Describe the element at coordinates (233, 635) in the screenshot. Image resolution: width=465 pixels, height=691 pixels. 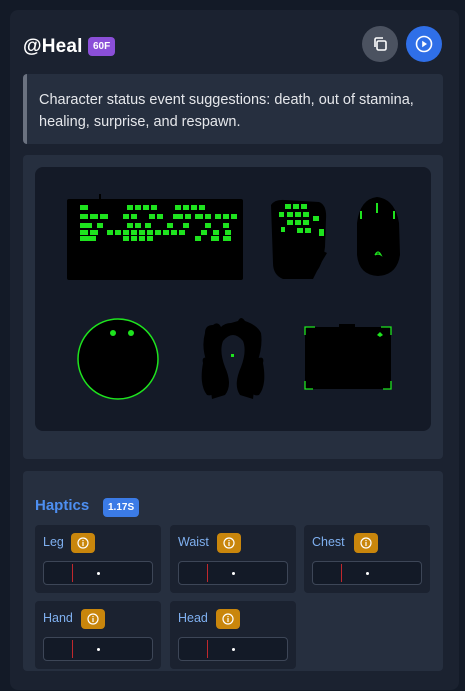
I see `haptic-zone-head: Head` at that location.